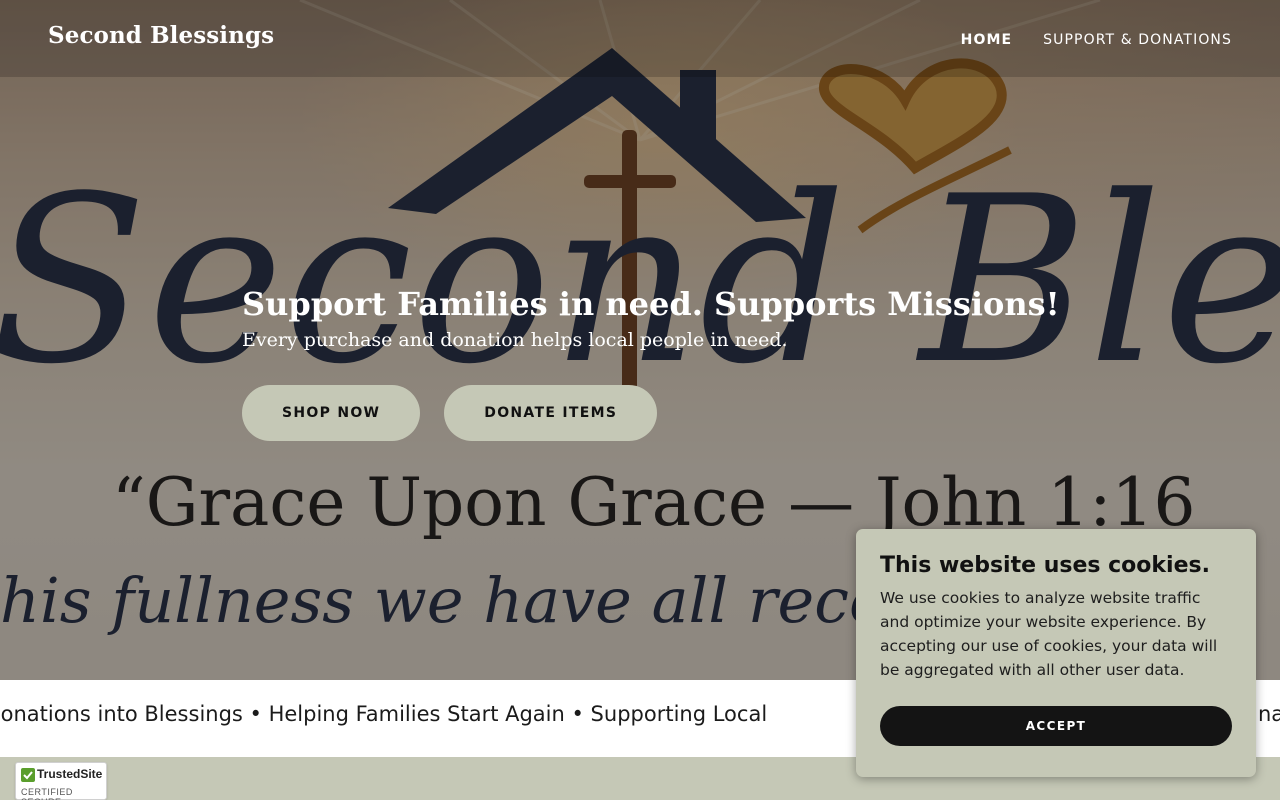  I want to click on badge-name: TrustedSite, so click(70, 774).